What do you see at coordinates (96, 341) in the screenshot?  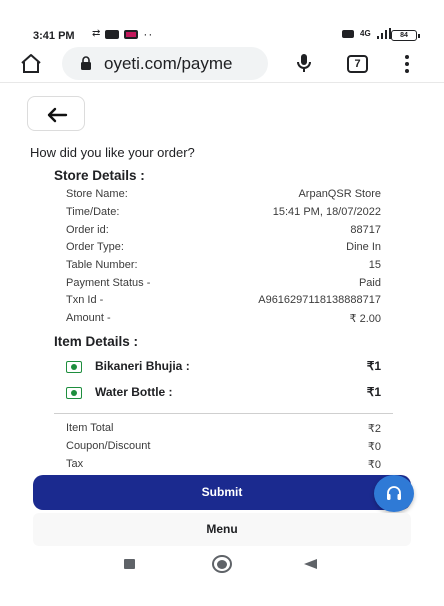 I see `item-details-title: Item Details :` at bounding box center [96, 341].